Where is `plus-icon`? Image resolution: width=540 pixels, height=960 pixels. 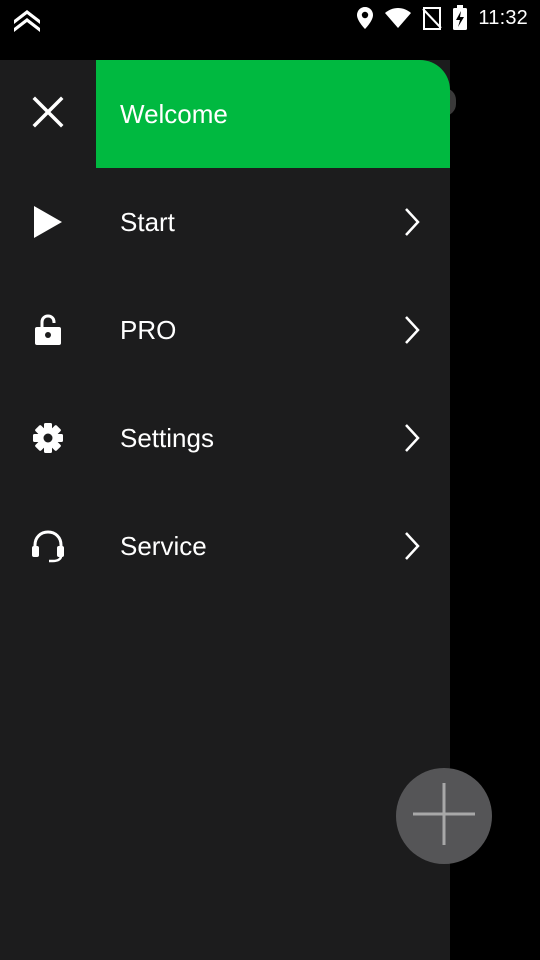 plus-icon is located at coordinates (444, 816).